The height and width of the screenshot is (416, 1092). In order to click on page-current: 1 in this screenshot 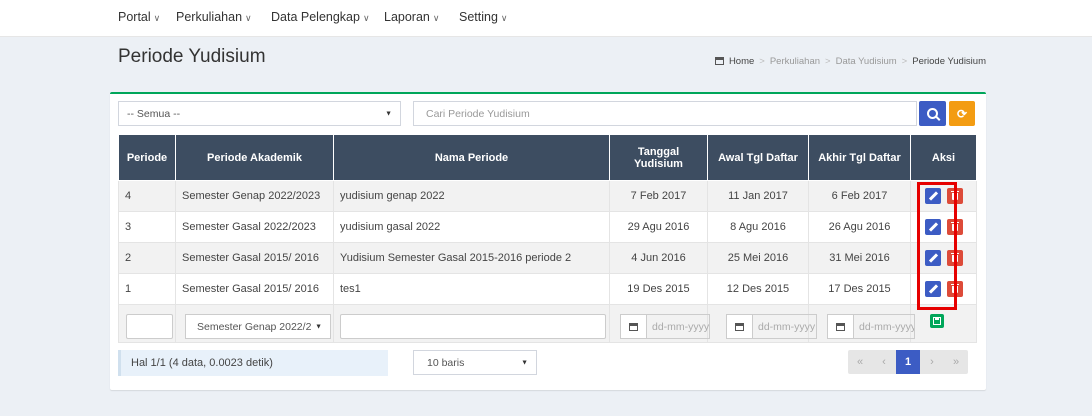, I will do `click(908, 362)`.